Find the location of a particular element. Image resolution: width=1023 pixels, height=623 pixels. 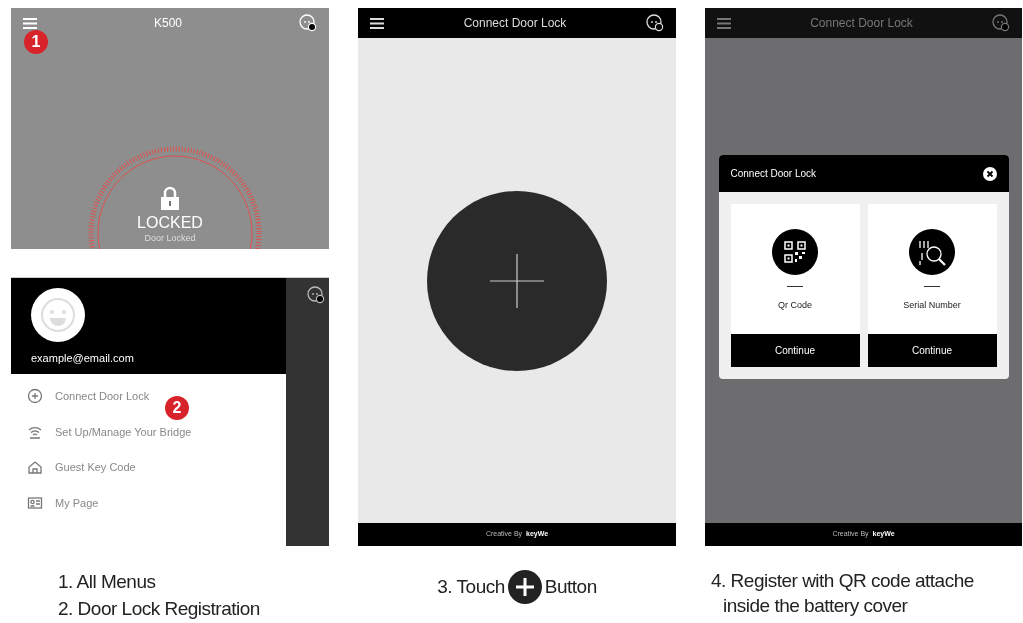

menu-item: My Page is located at coordinates (63, 502).